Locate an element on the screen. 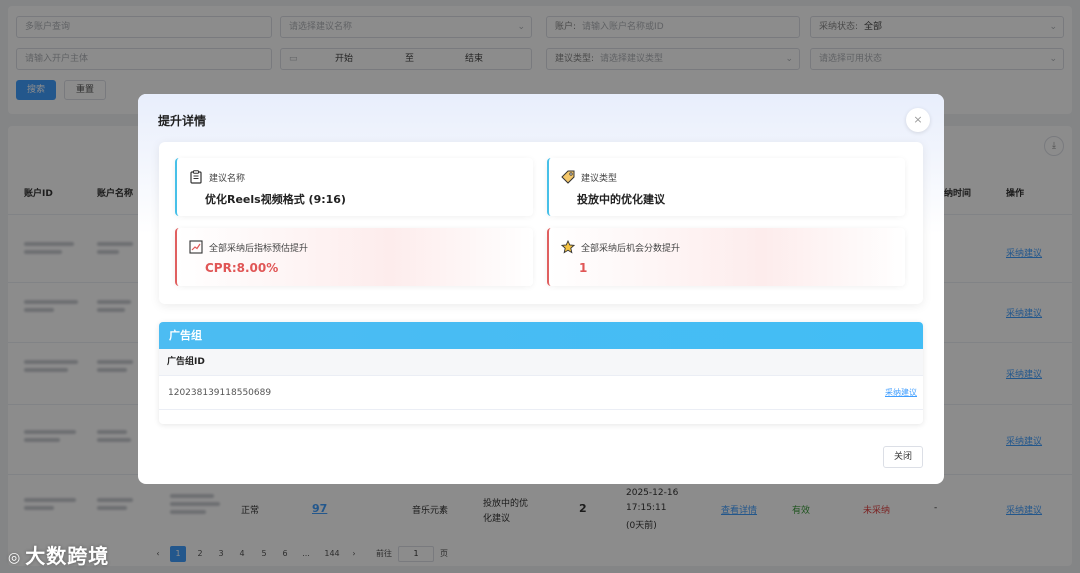 The image size is (1080, 573). suggestion-type-value: 投放中的优化建议 is located at coordinates (621, 199).